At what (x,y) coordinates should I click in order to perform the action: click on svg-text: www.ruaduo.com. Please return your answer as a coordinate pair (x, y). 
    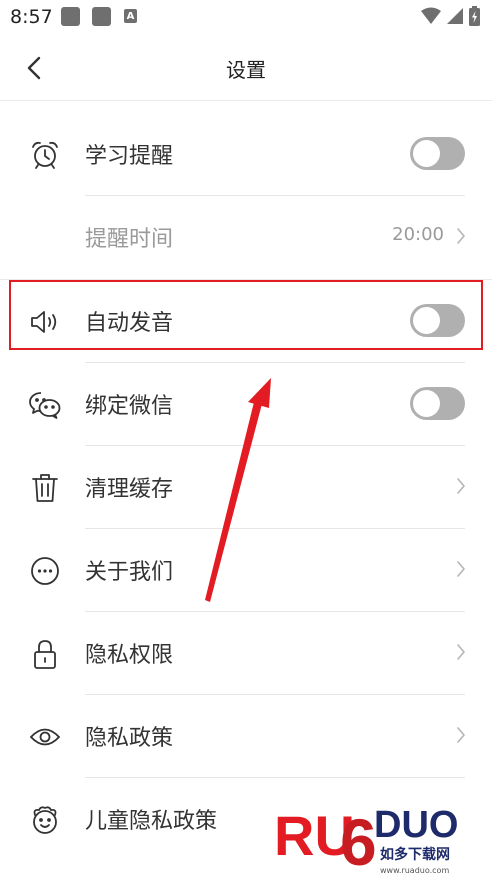
    Looking at the image, I should click on (414, 870).